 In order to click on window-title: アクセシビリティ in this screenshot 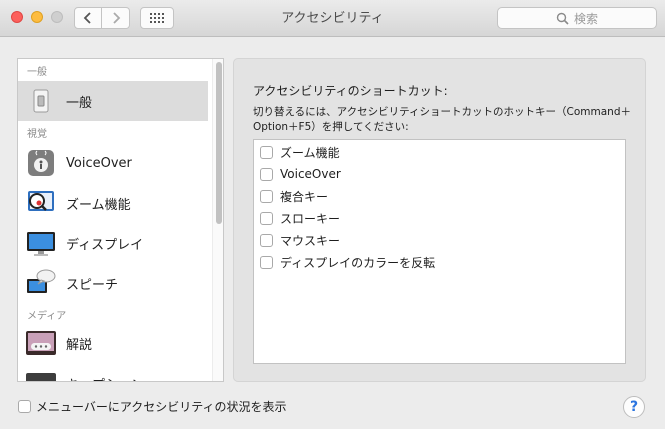, I will do `click(332, 18)`.